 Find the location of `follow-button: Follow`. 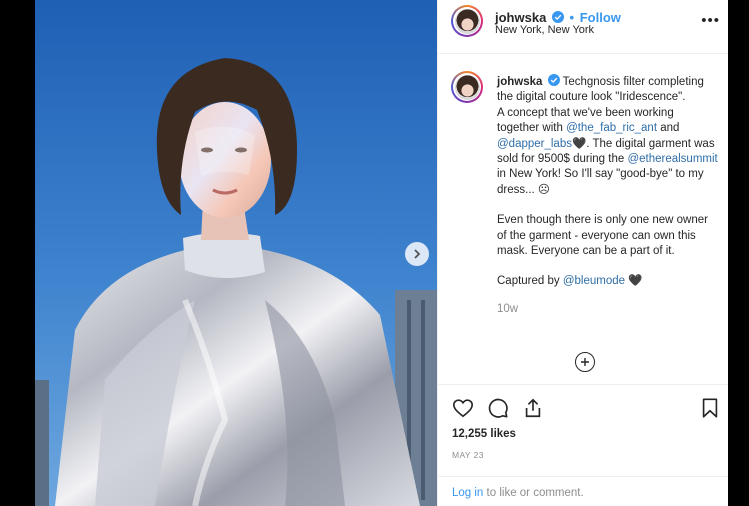

follow-button: Follow is located at coordinates (600, 17).